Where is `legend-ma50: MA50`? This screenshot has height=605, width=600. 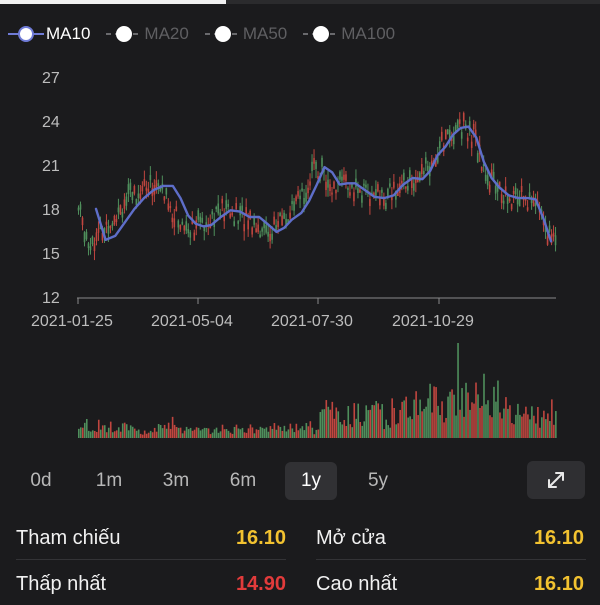 legend-ma50: MA50 is located at coordinates (245, 34).